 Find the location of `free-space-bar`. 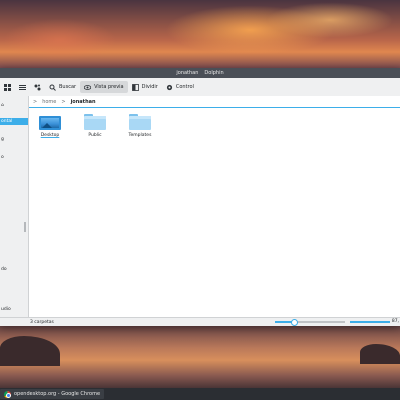

free-space-bar is located at coordinates (370, 322).